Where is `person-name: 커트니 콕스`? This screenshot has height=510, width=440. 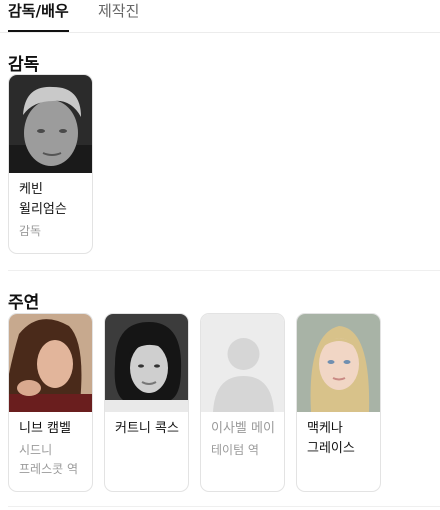 person-name: 커트니 콕스 is located at coordinates (147, 428).